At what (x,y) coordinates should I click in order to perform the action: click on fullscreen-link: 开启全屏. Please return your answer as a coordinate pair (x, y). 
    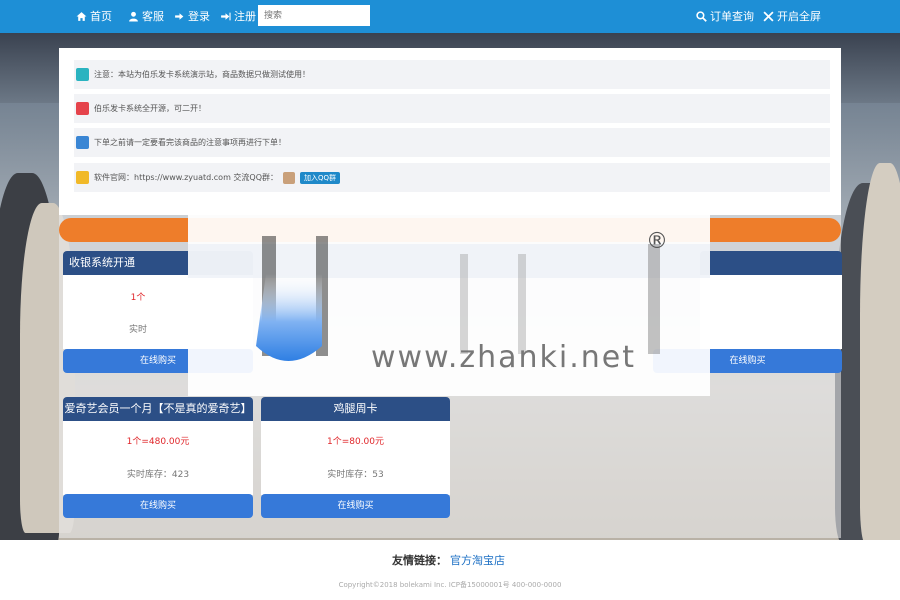
    Looking at the image, I should click on (792, 16).